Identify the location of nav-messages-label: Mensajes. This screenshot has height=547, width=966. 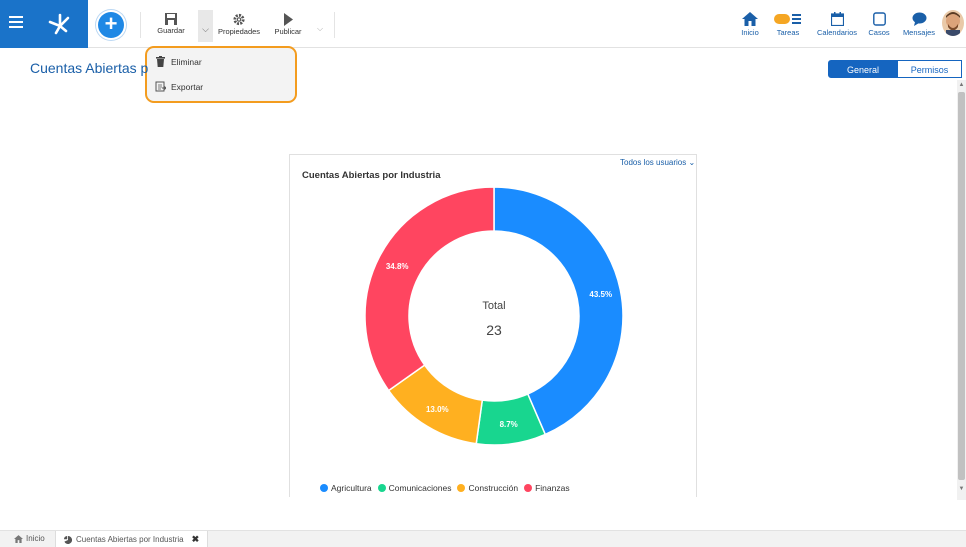
(919, 32).